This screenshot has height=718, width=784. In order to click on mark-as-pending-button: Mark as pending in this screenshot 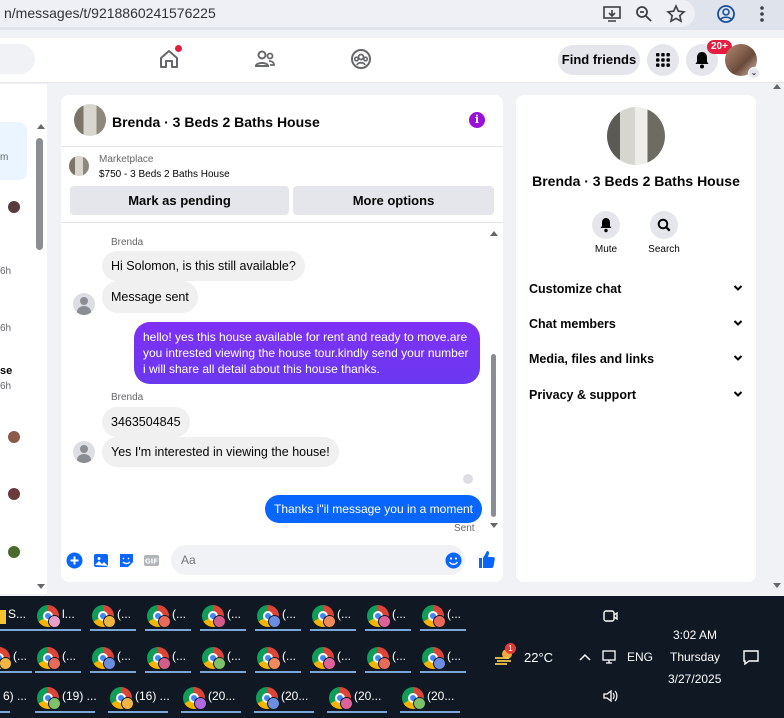, I will do `click(179, 200)`.